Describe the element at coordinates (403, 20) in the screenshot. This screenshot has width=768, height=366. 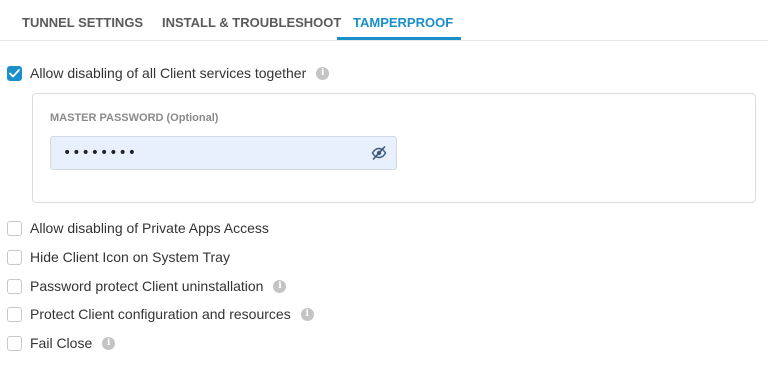
I see `tab-tamperproof: TAMPERPROOF` at that location.